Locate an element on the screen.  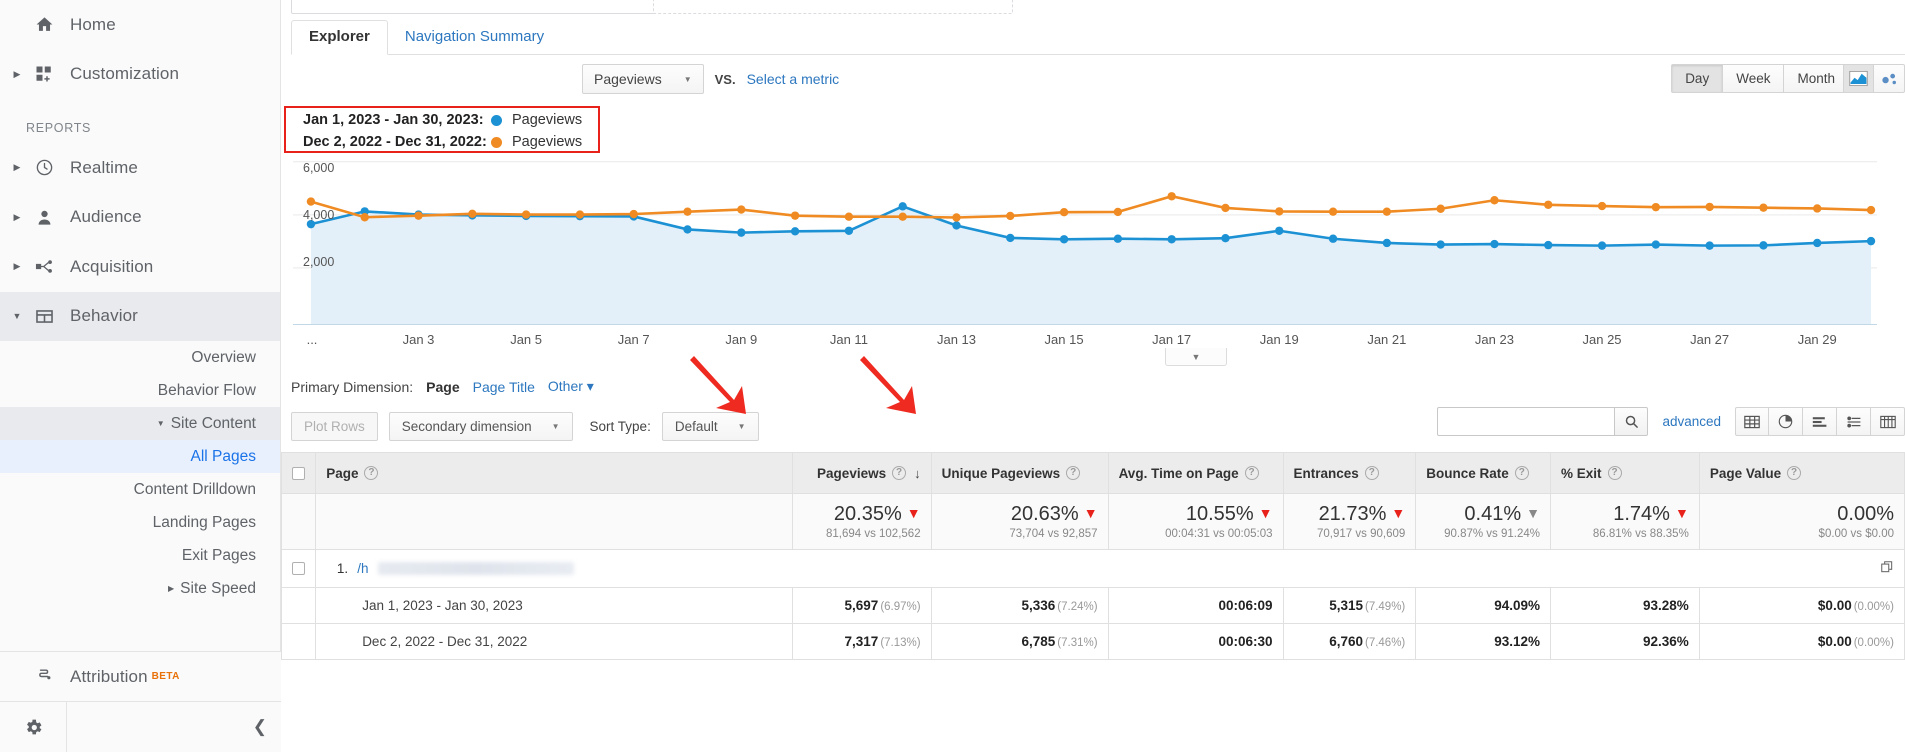
select-all-checkbox is located at coordinates (299, 473).